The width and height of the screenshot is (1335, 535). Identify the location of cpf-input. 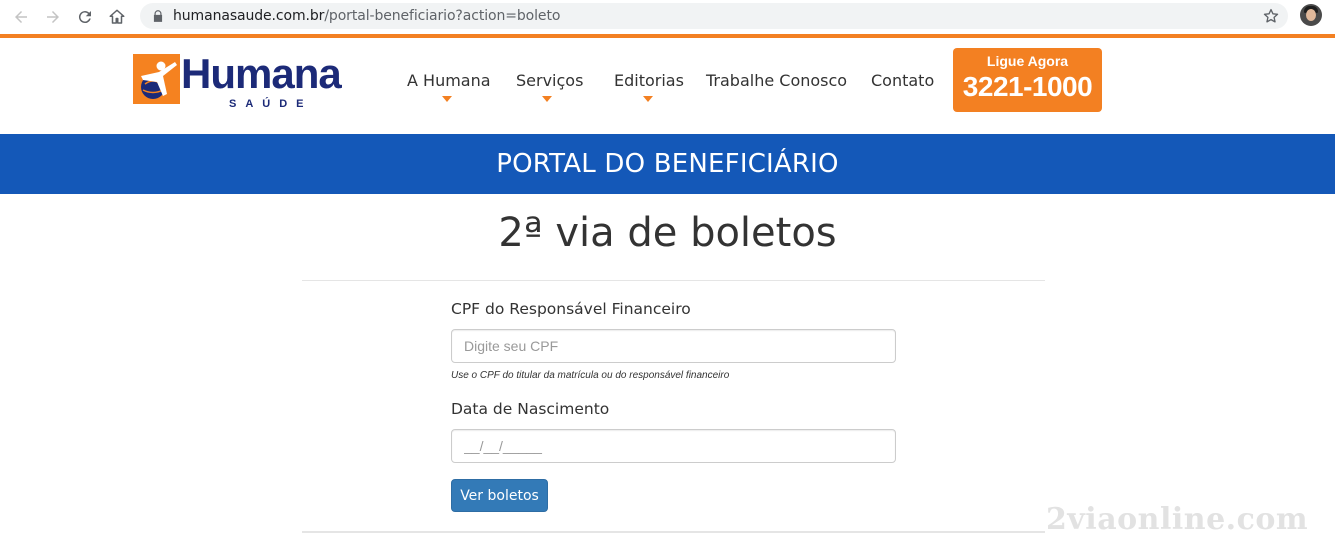
(673, 346).